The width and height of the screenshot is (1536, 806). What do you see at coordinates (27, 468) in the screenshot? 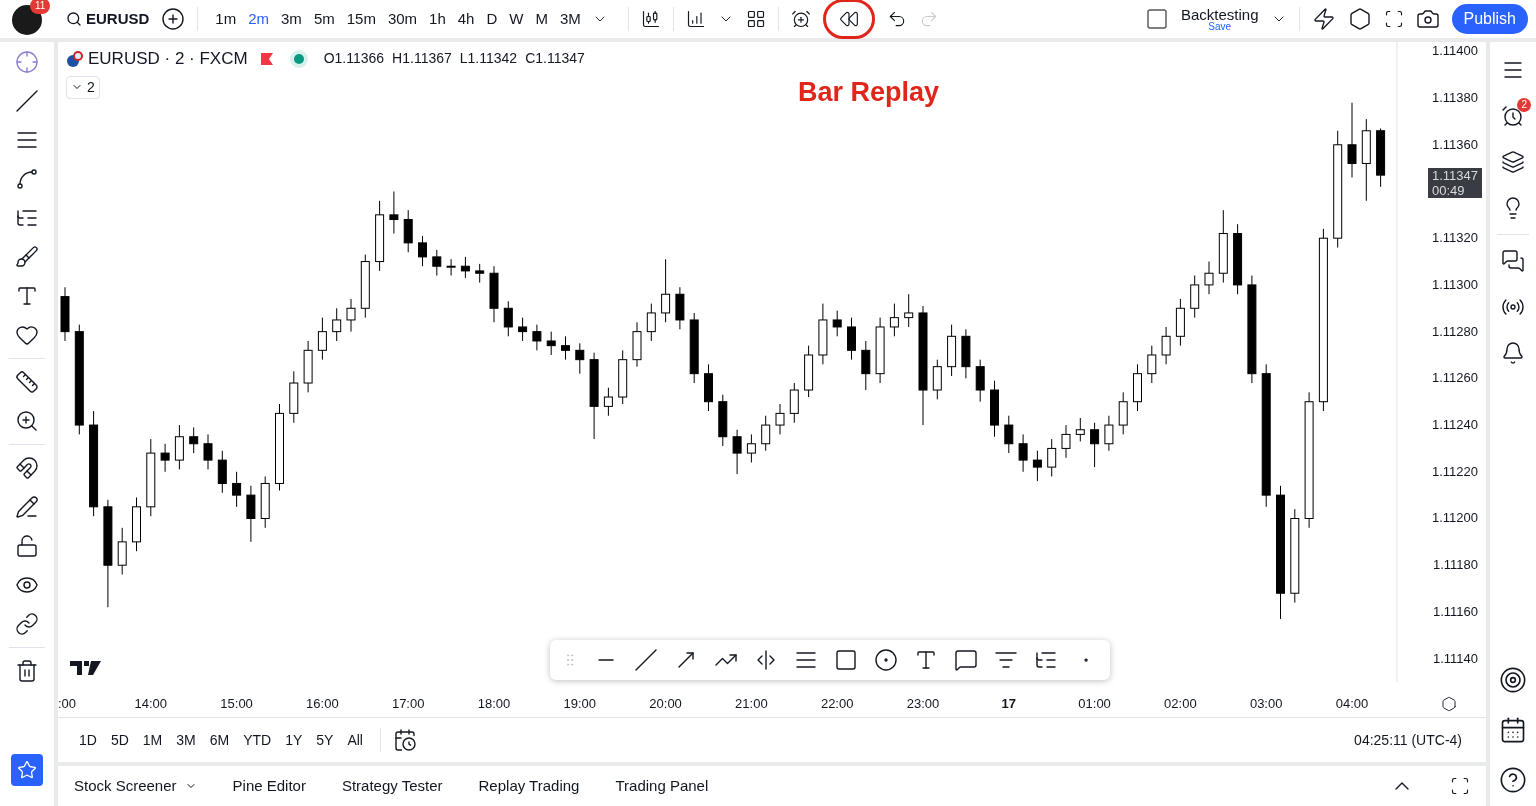
I see `magnet-icon` at bounding box center [27, 468].